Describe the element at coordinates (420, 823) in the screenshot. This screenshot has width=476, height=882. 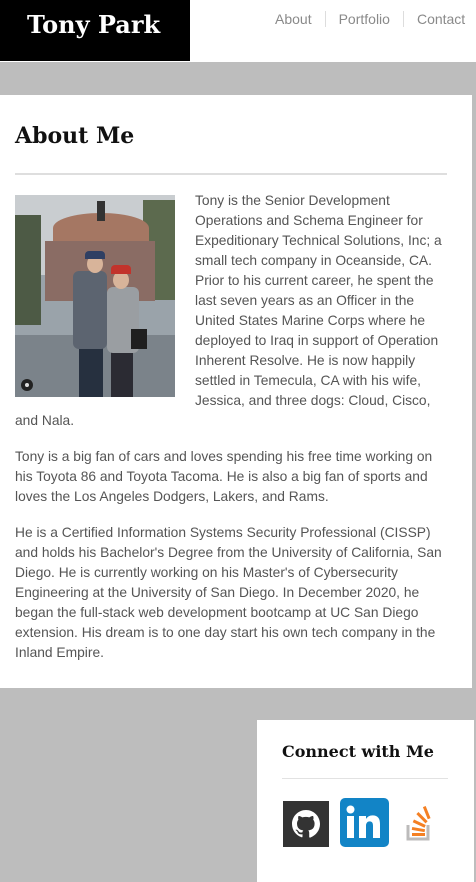
I see `stackoverflow-icon` at that location.